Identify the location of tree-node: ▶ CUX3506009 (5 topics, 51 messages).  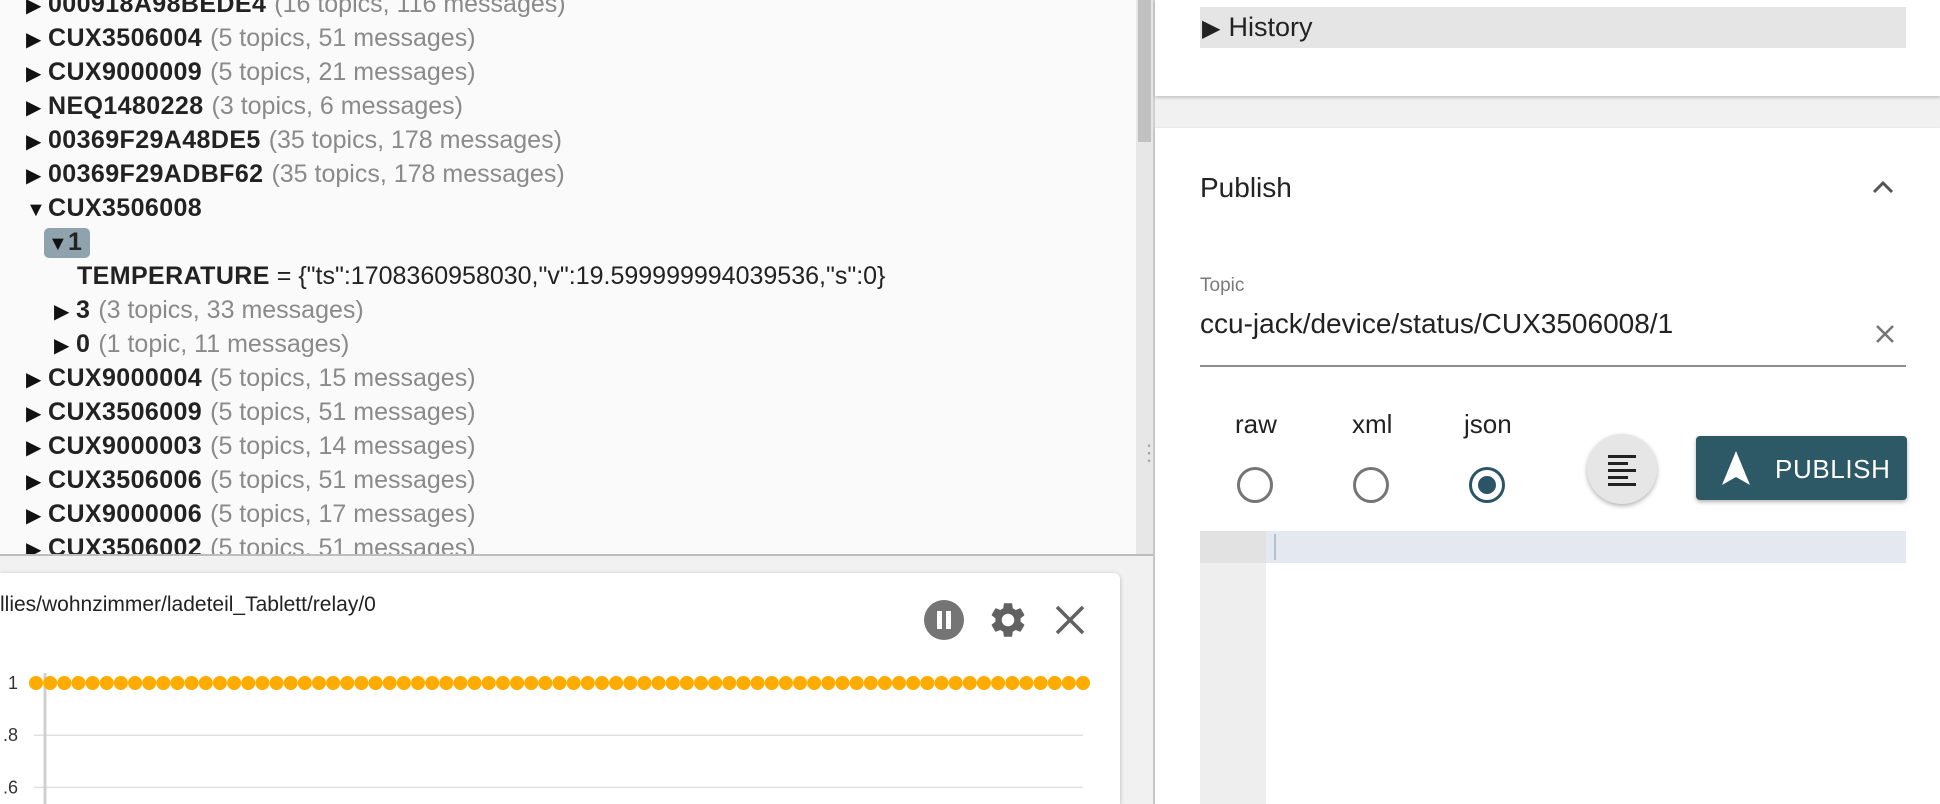
(251, 412).